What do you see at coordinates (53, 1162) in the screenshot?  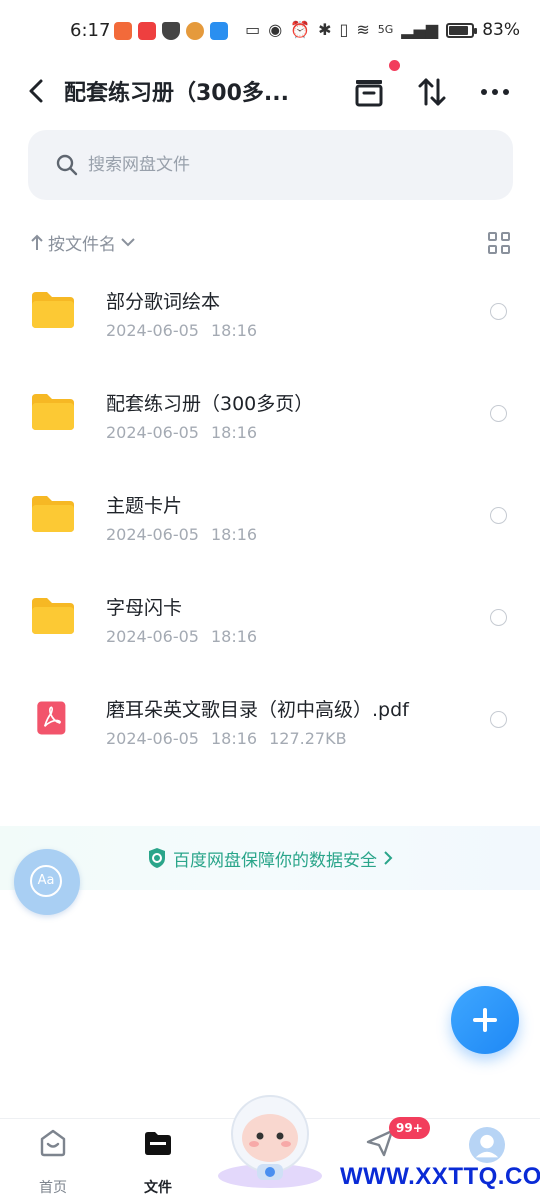 I see `nav-home: 首页` at bounding box center [53, 1162].